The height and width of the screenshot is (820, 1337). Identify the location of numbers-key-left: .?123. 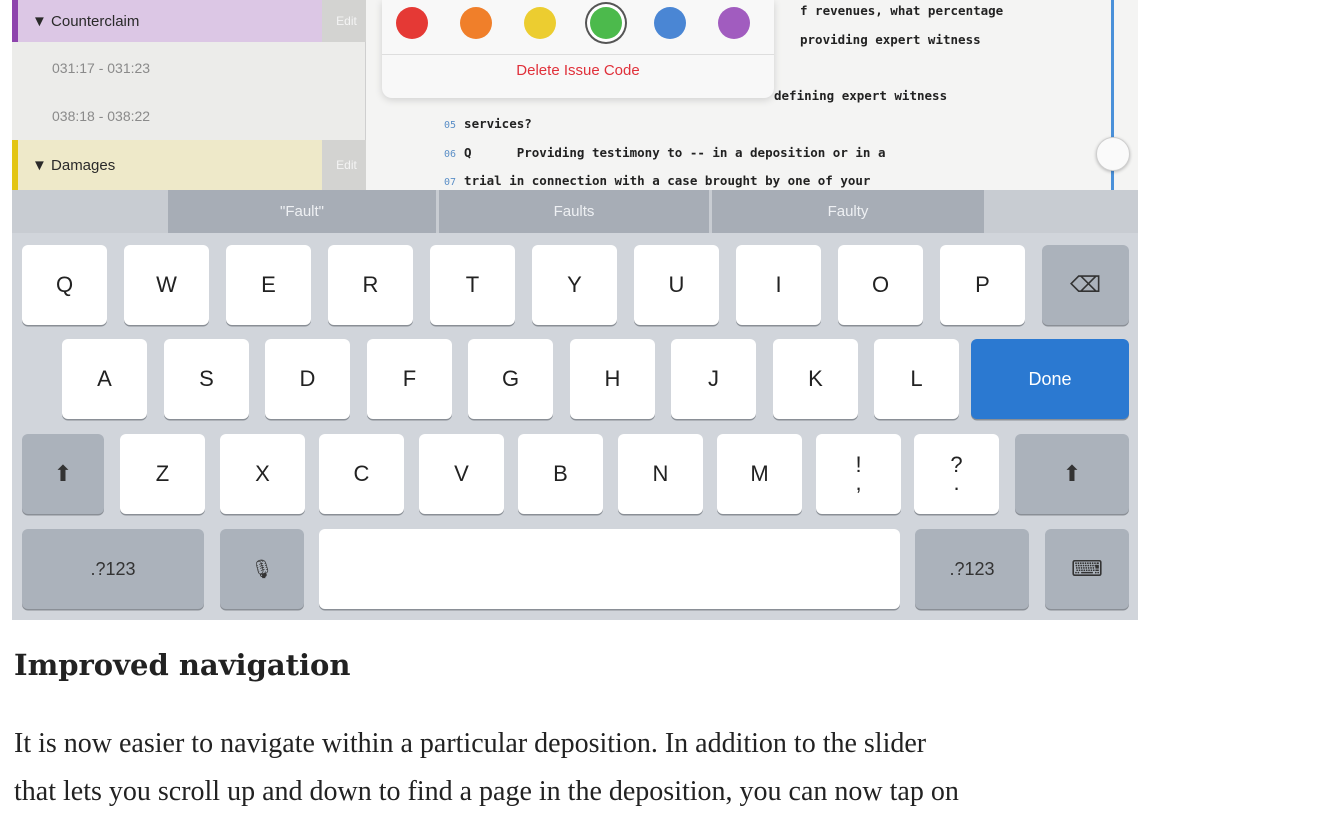
(113, 569).